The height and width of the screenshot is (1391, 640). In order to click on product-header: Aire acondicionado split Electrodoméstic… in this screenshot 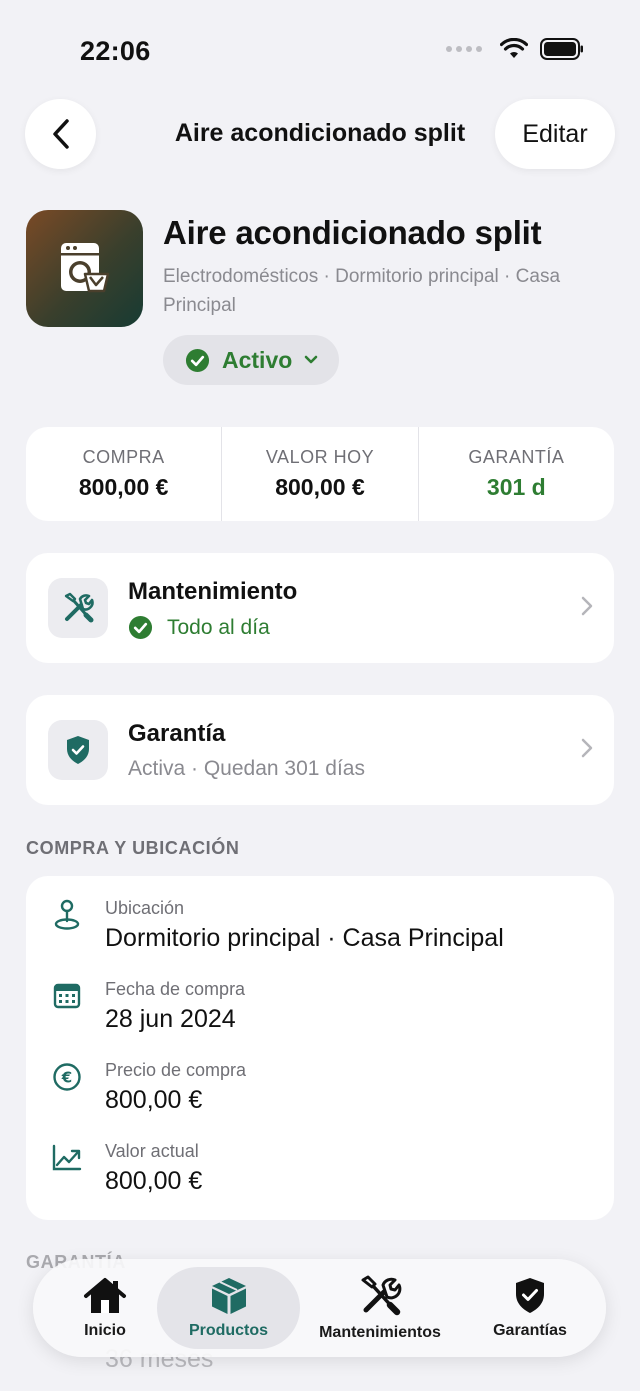, I will do `click(321, 300)`.